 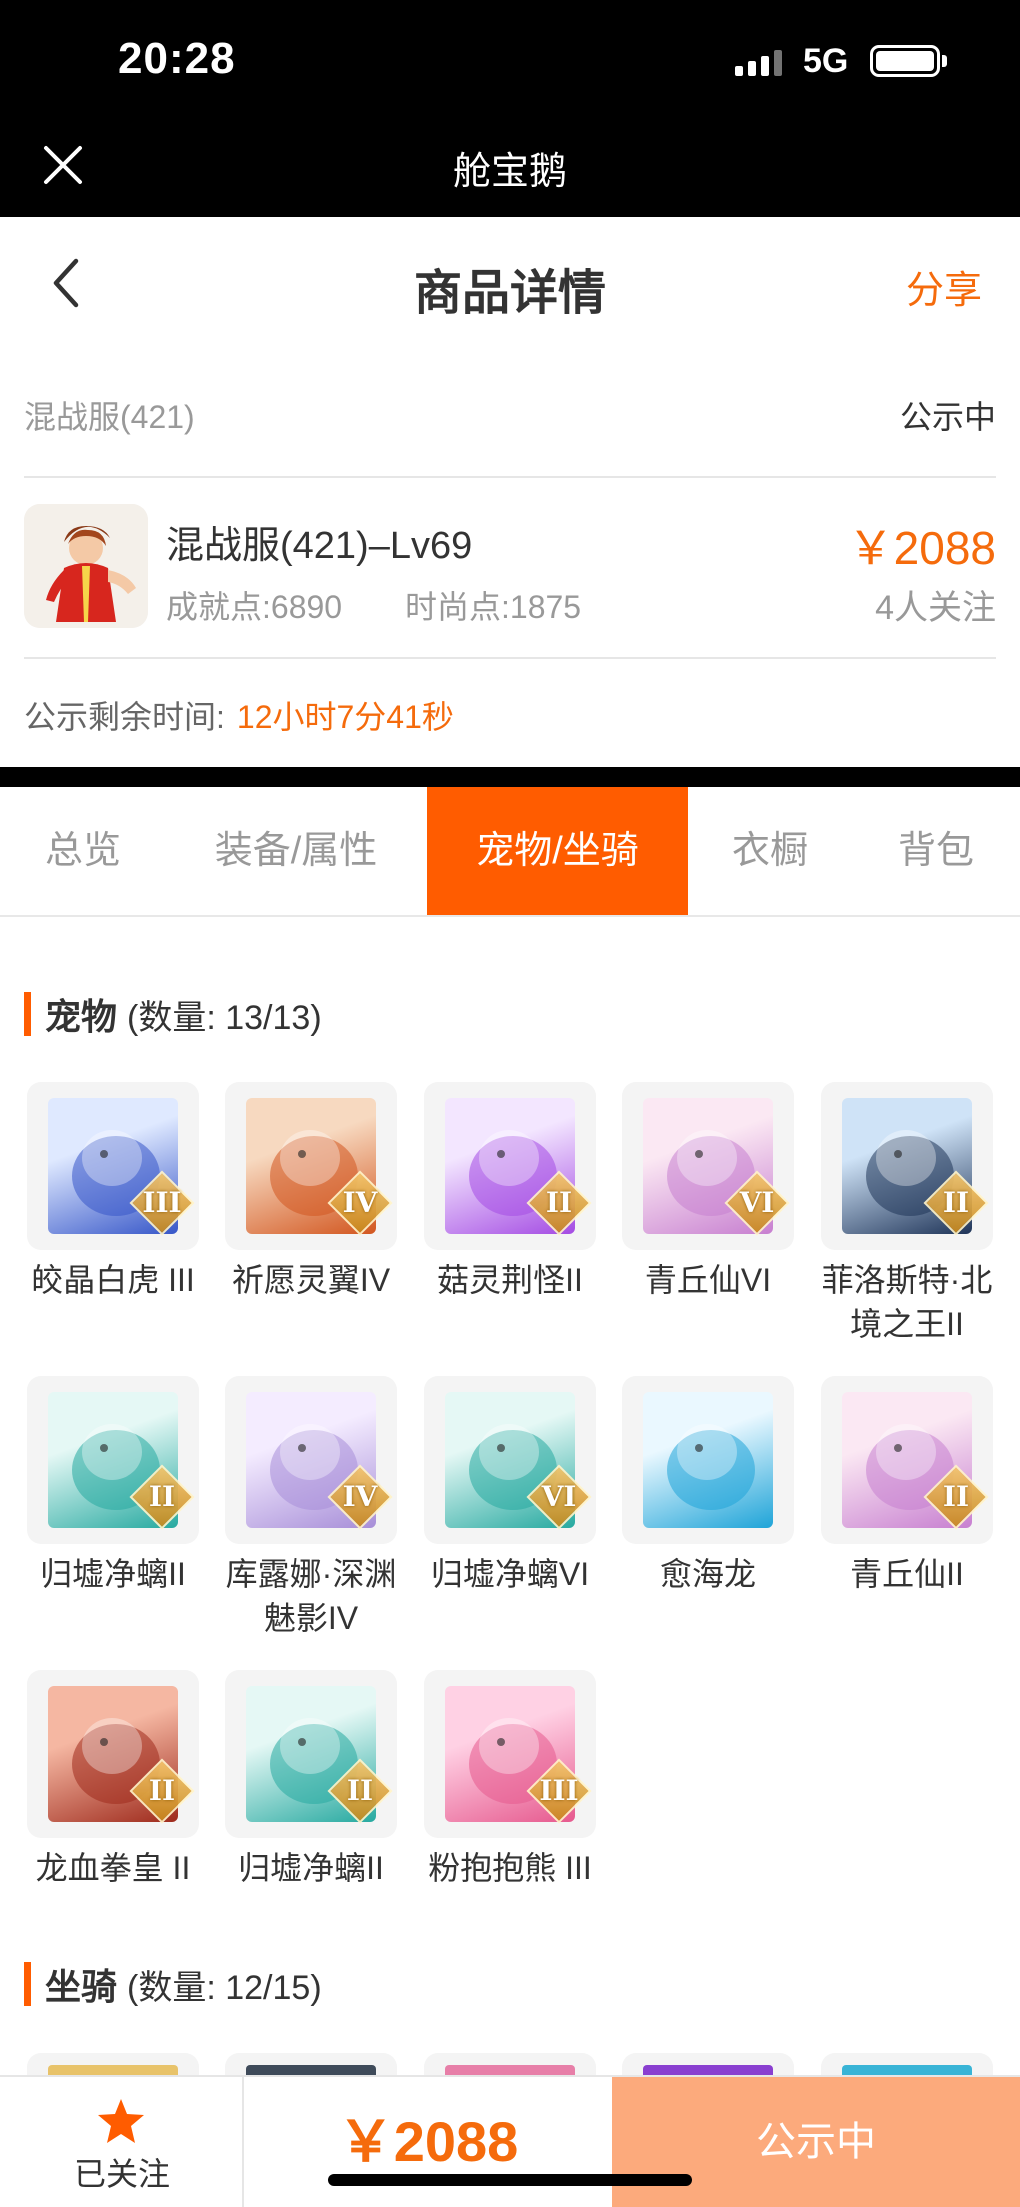 What do you see at coordinates (510, 1868) in the screenshot?
I see `pet-name: 粉抱抱熊 III` at bounding box center [510, 1868].